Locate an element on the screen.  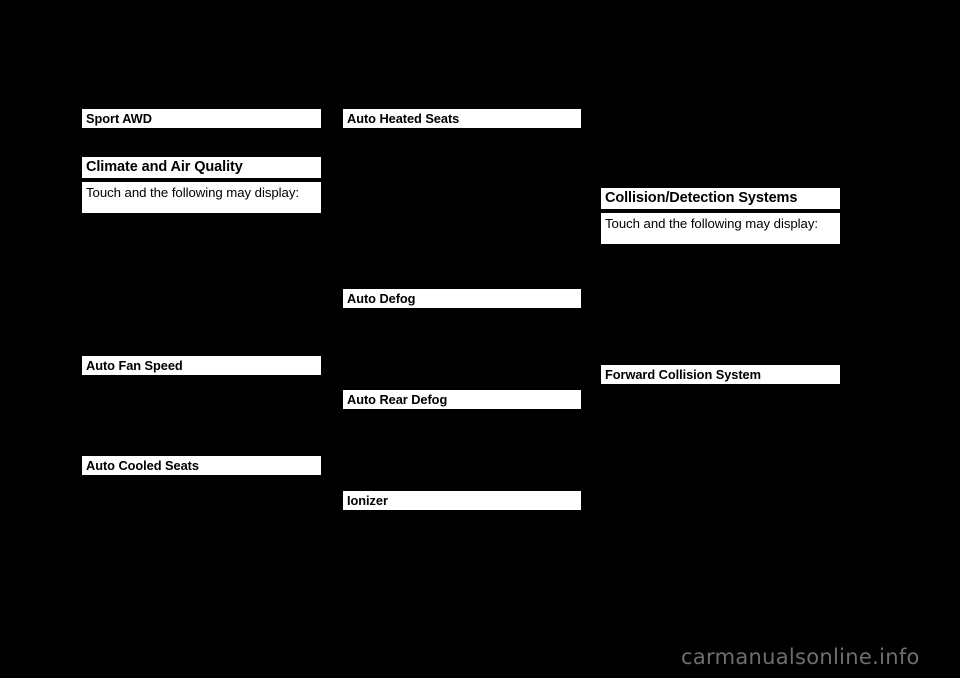
heading-sport-awd: Sport AWD is located at coordinates (201, 118).